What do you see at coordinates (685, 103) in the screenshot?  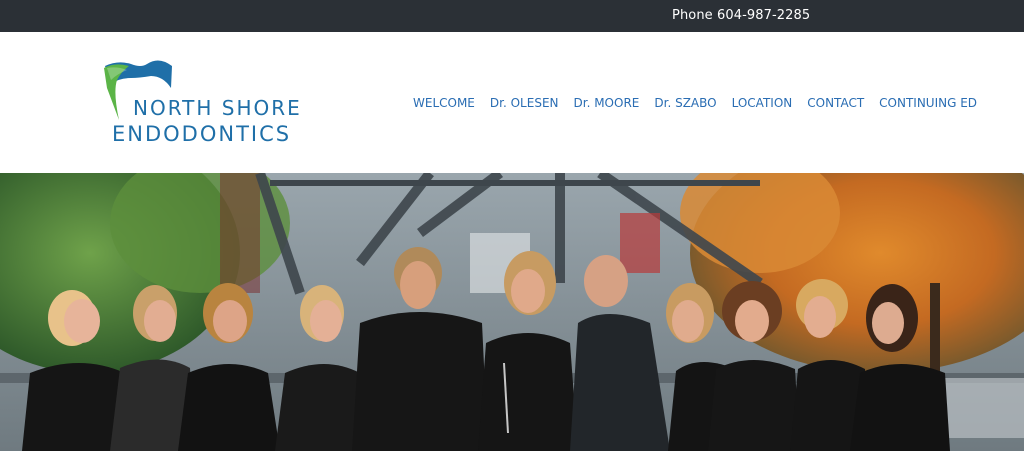 I see `nav-dr-szabo: Dr. SZABO` at bounding box center [685, 103].